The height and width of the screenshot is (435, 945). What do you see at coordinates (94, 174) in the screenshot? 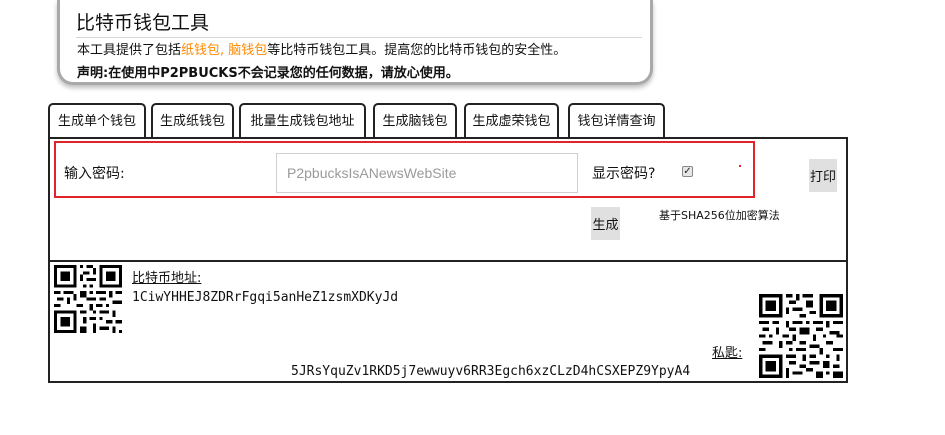
I see `password-label: 输入密码:` at bounding box center [94, 174].